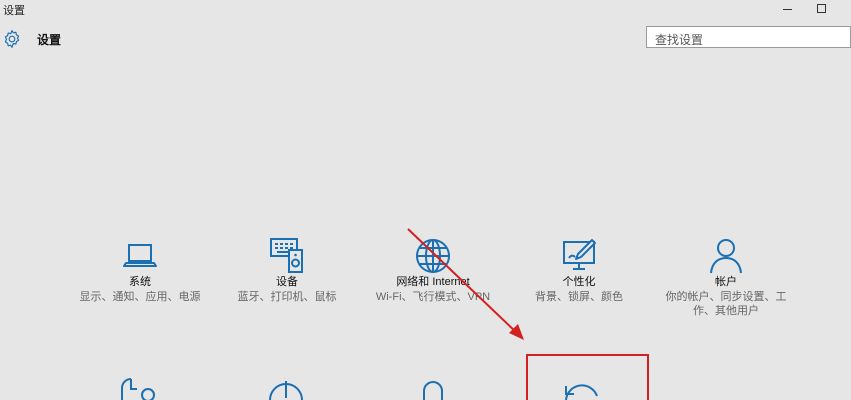 The image size is (851, 400). Describe the element at coordinates (528, 314) in the screenshot. I see `annotation-layer` at that location.